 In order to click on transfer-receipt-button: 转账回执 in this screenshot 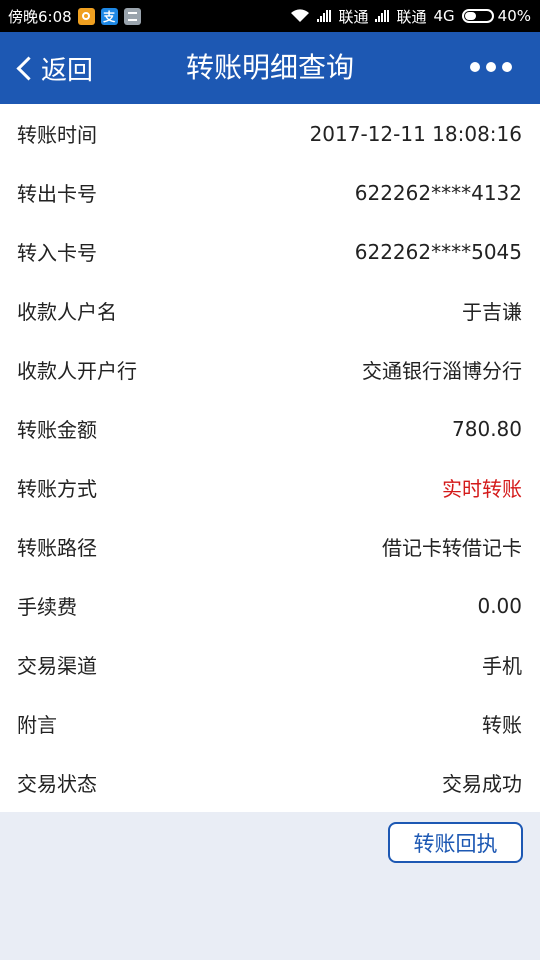, I will do `click(455, 842)`.